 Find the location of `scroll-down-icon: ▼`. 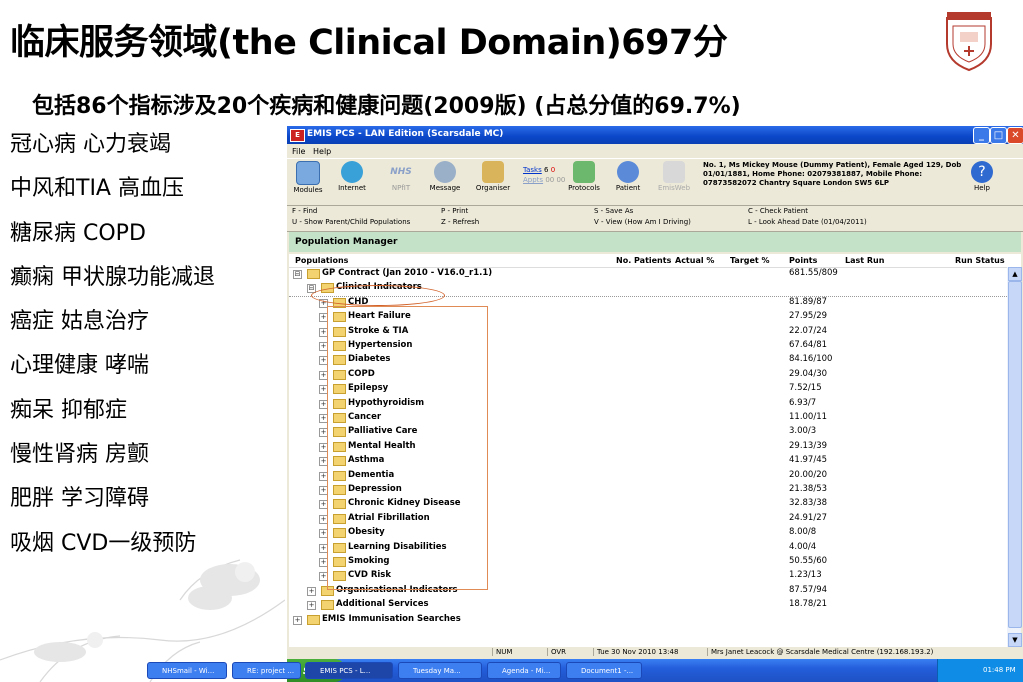

scroll-down-icon: ▼ is located at coordinates (1015, 640).